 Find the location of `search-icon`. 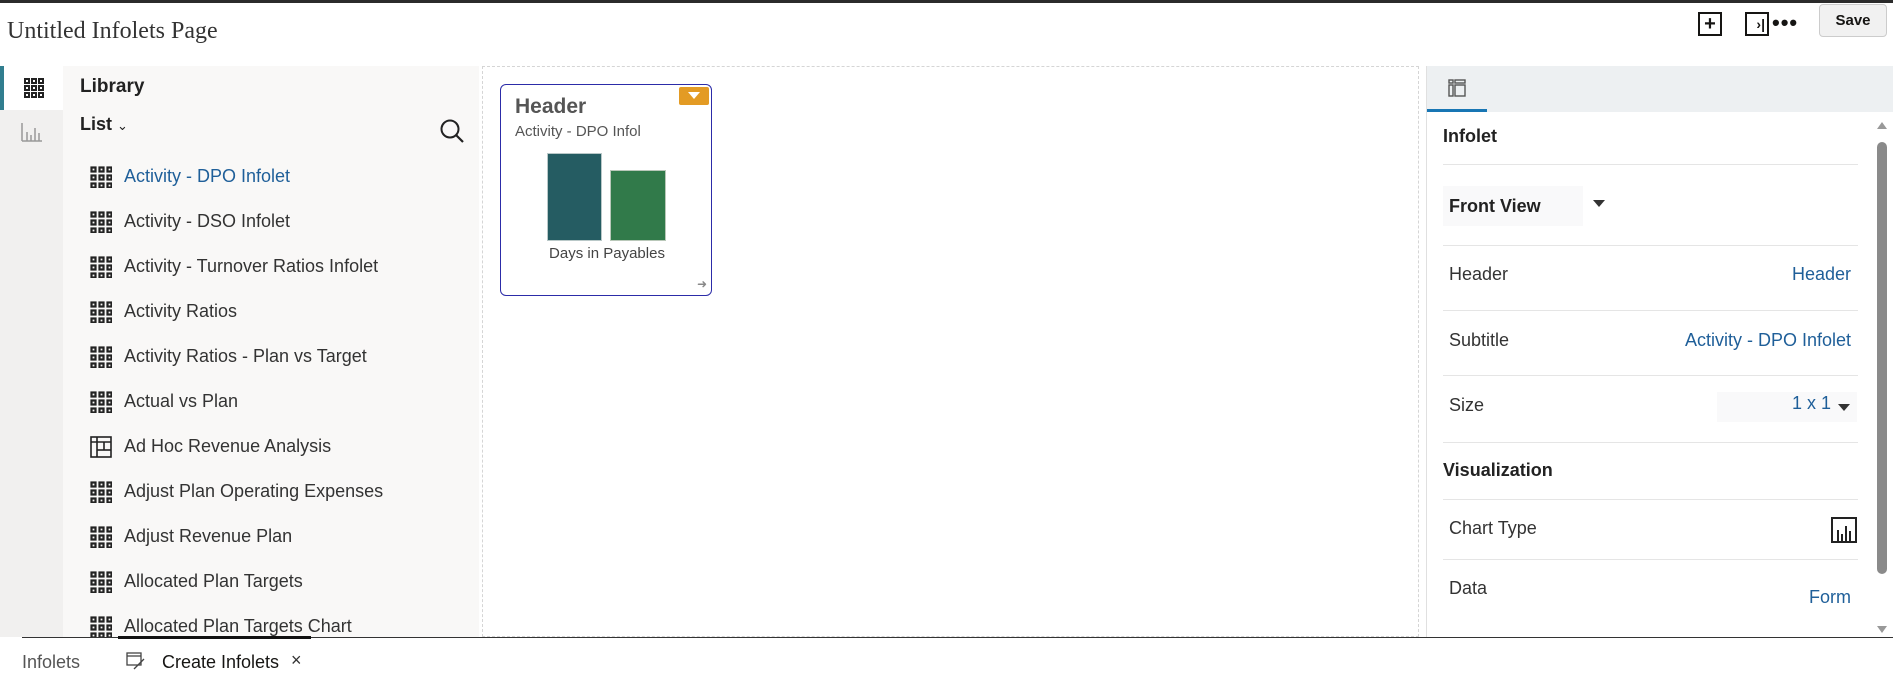

search-icon is located at coordinates (452, 131).